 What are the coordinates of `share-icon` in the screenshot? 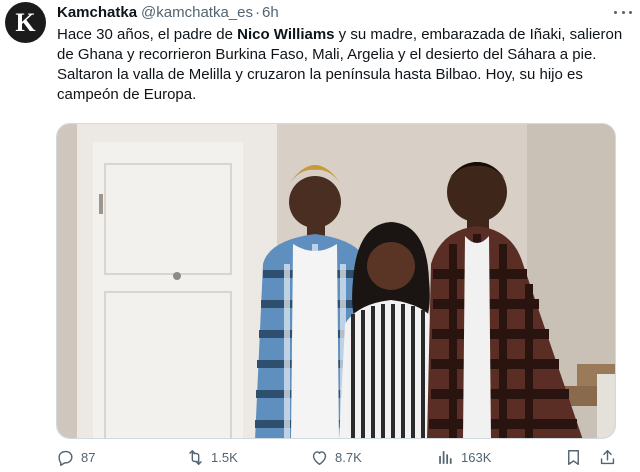 It's located at (607, 456).